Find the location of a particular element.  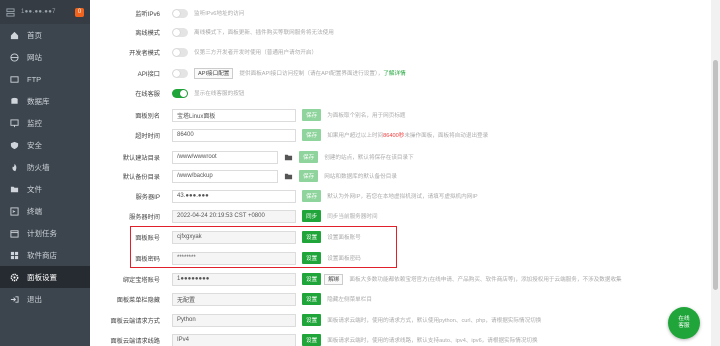

database-icon is located at coordinates (14, 101).